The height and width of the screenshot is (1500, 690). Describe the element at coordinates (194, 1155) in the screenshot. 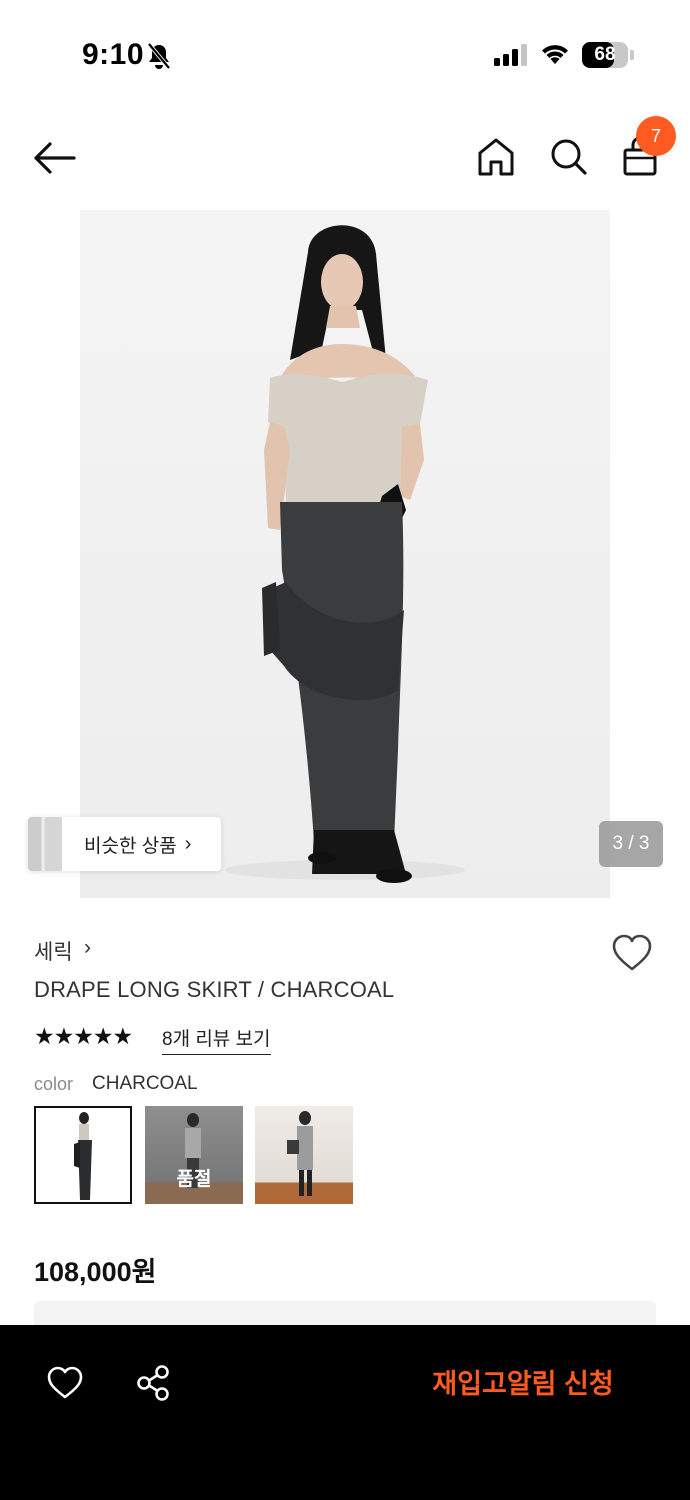

I see `color-swatch-sold-out: 품절` at that location.